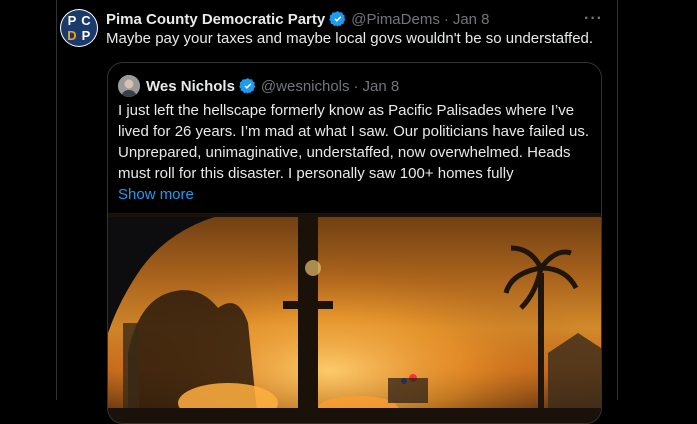 Image resolution: width=697 pixels, height=424 pixels. What do you see at coordinates (72, 35) in the screenshot?
I see `avatar-letter-d: D` at bounding box center [72, 35].